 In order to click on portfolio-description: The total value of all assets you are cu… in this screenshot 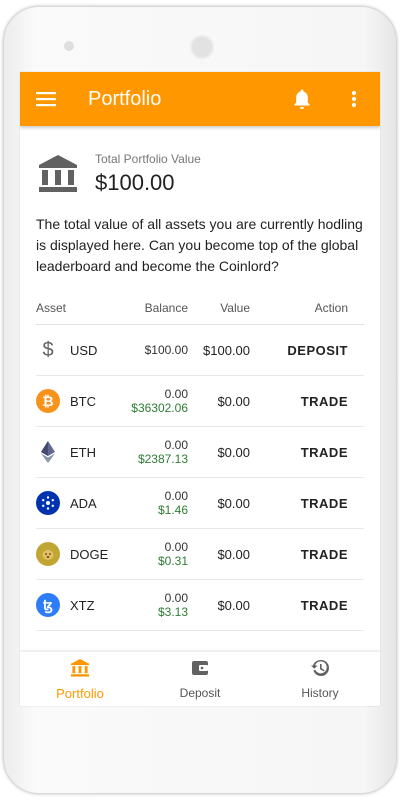, I will do `click(199, 245)`.